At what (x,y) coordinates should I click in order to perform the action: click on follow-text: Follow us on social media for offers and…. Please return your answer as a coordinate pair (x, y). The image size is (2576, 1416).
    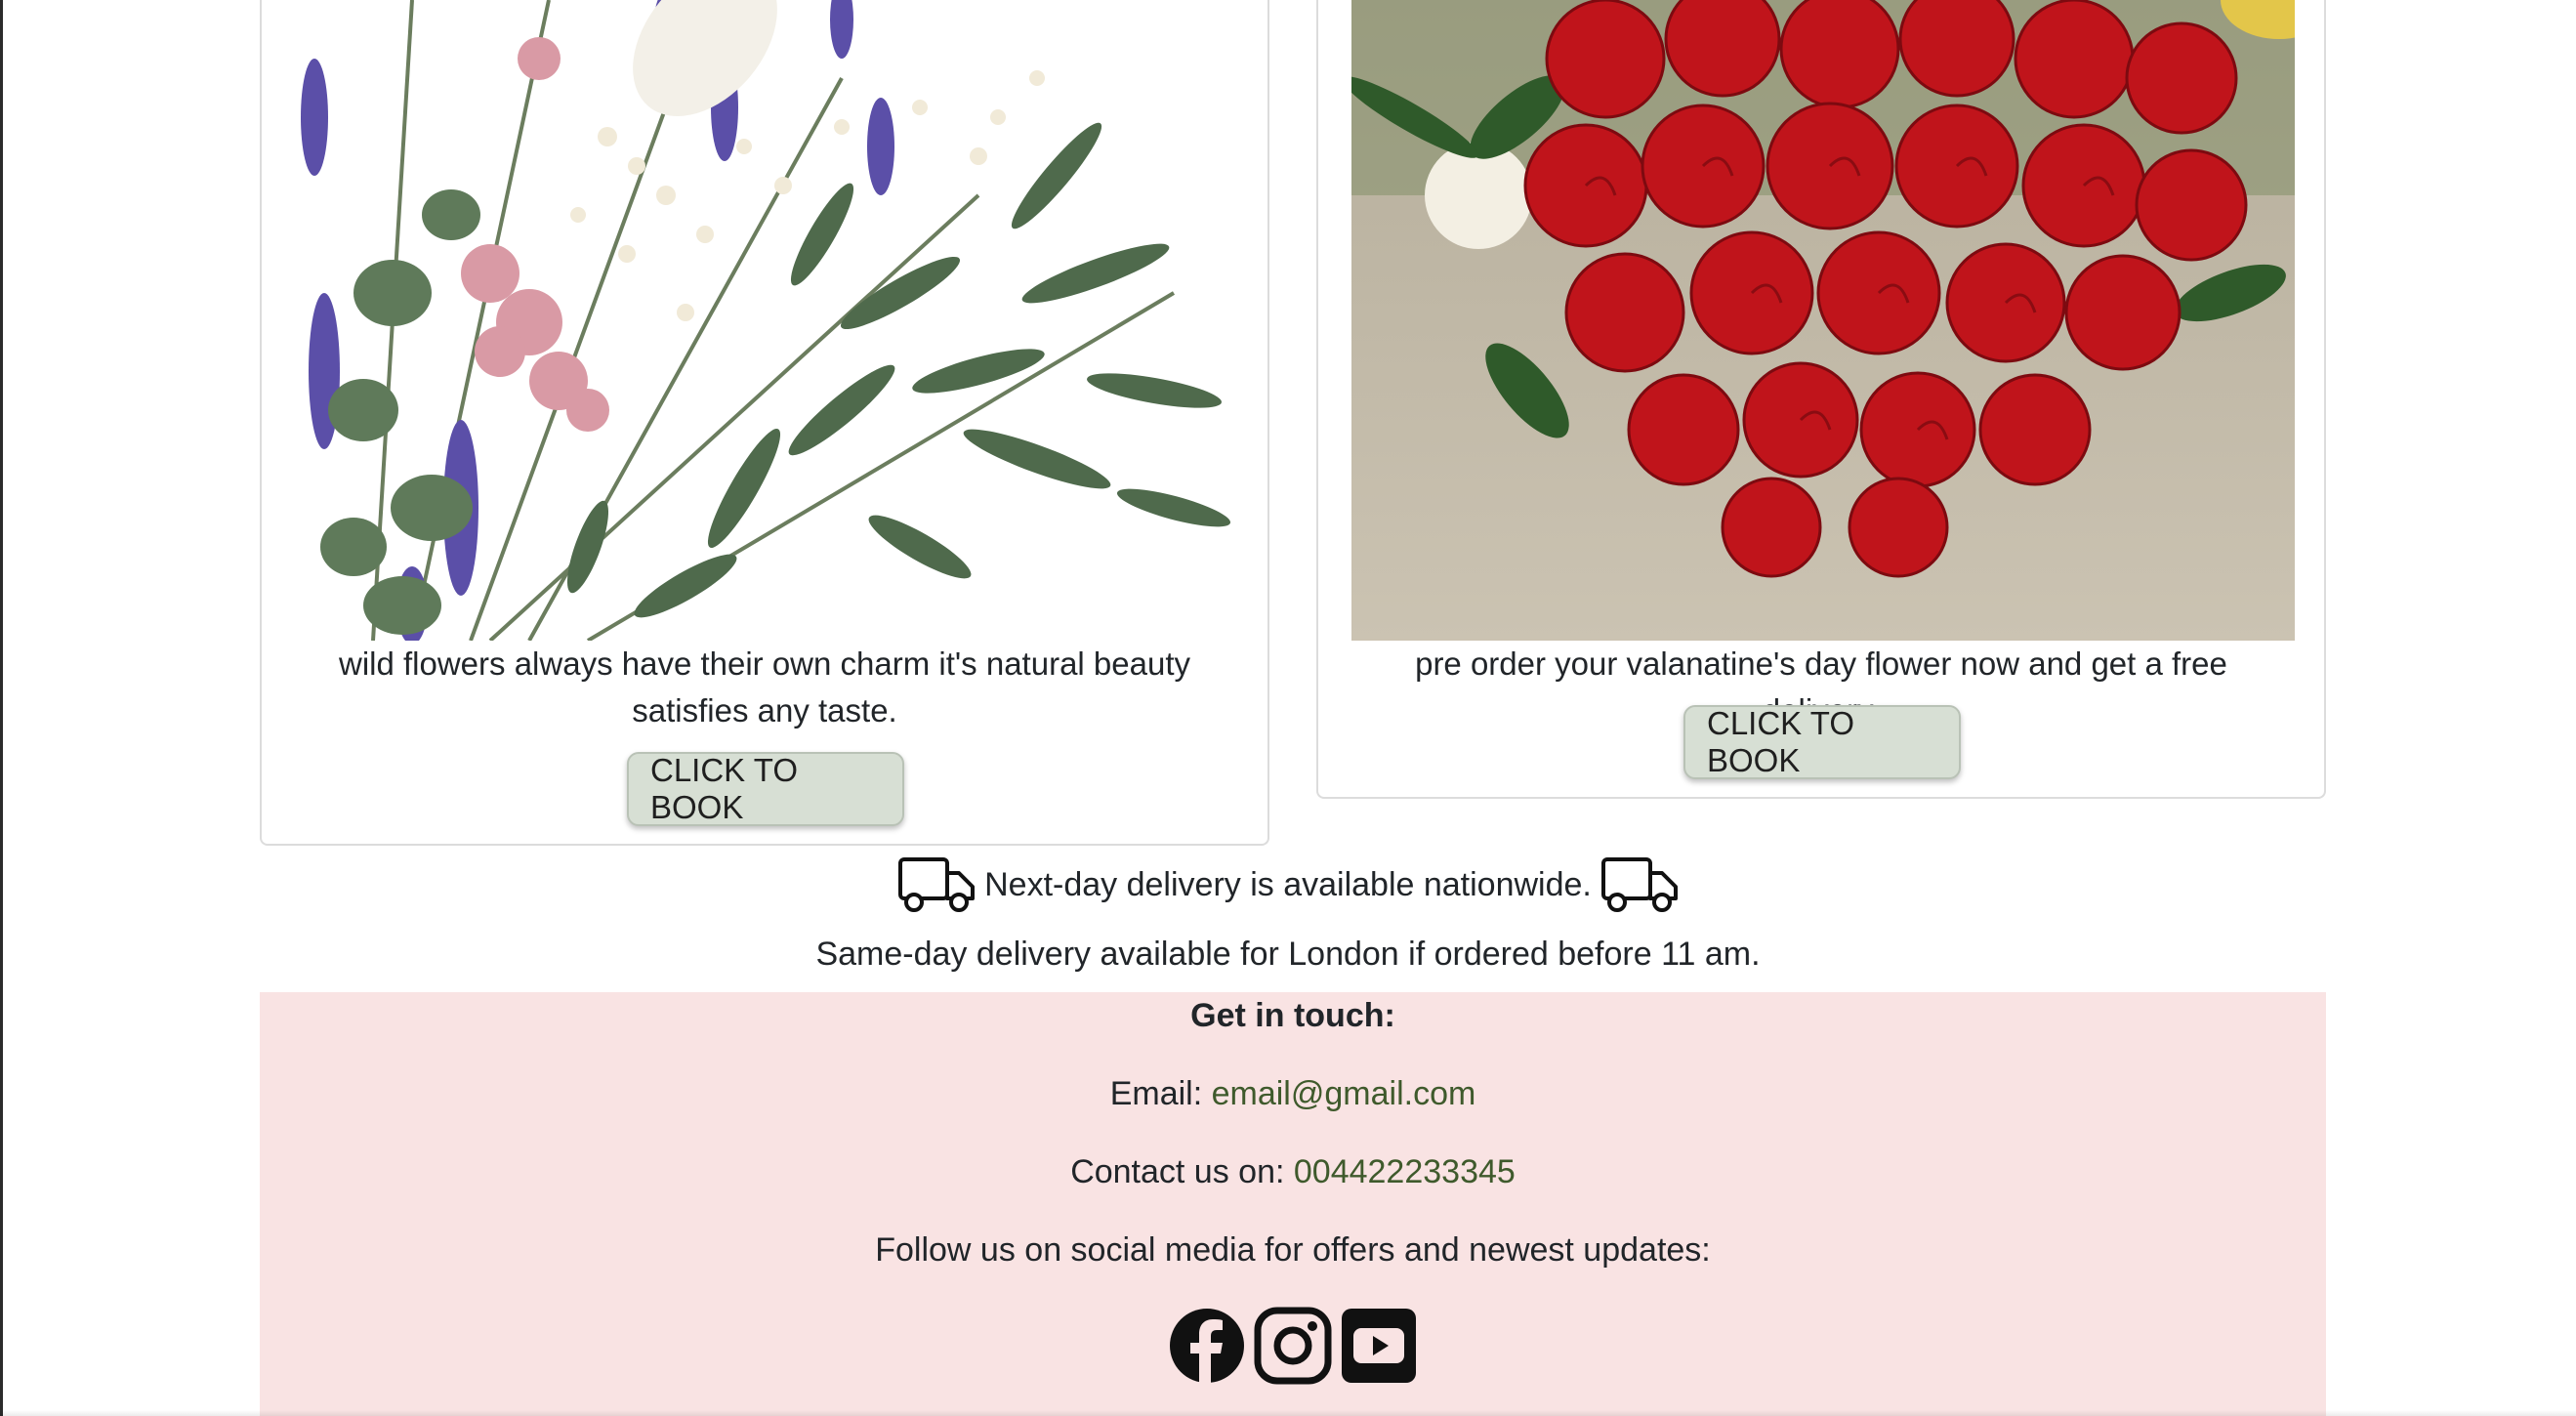
    Looking at the image, I should click on (1293, 1250).